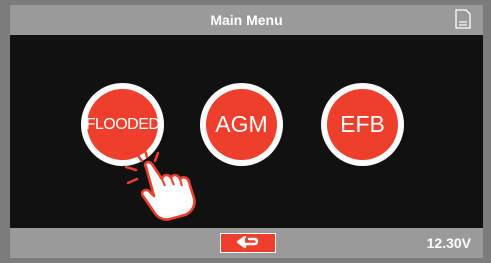  I want to click on efb-button-label: EFB, so click(362, 124).